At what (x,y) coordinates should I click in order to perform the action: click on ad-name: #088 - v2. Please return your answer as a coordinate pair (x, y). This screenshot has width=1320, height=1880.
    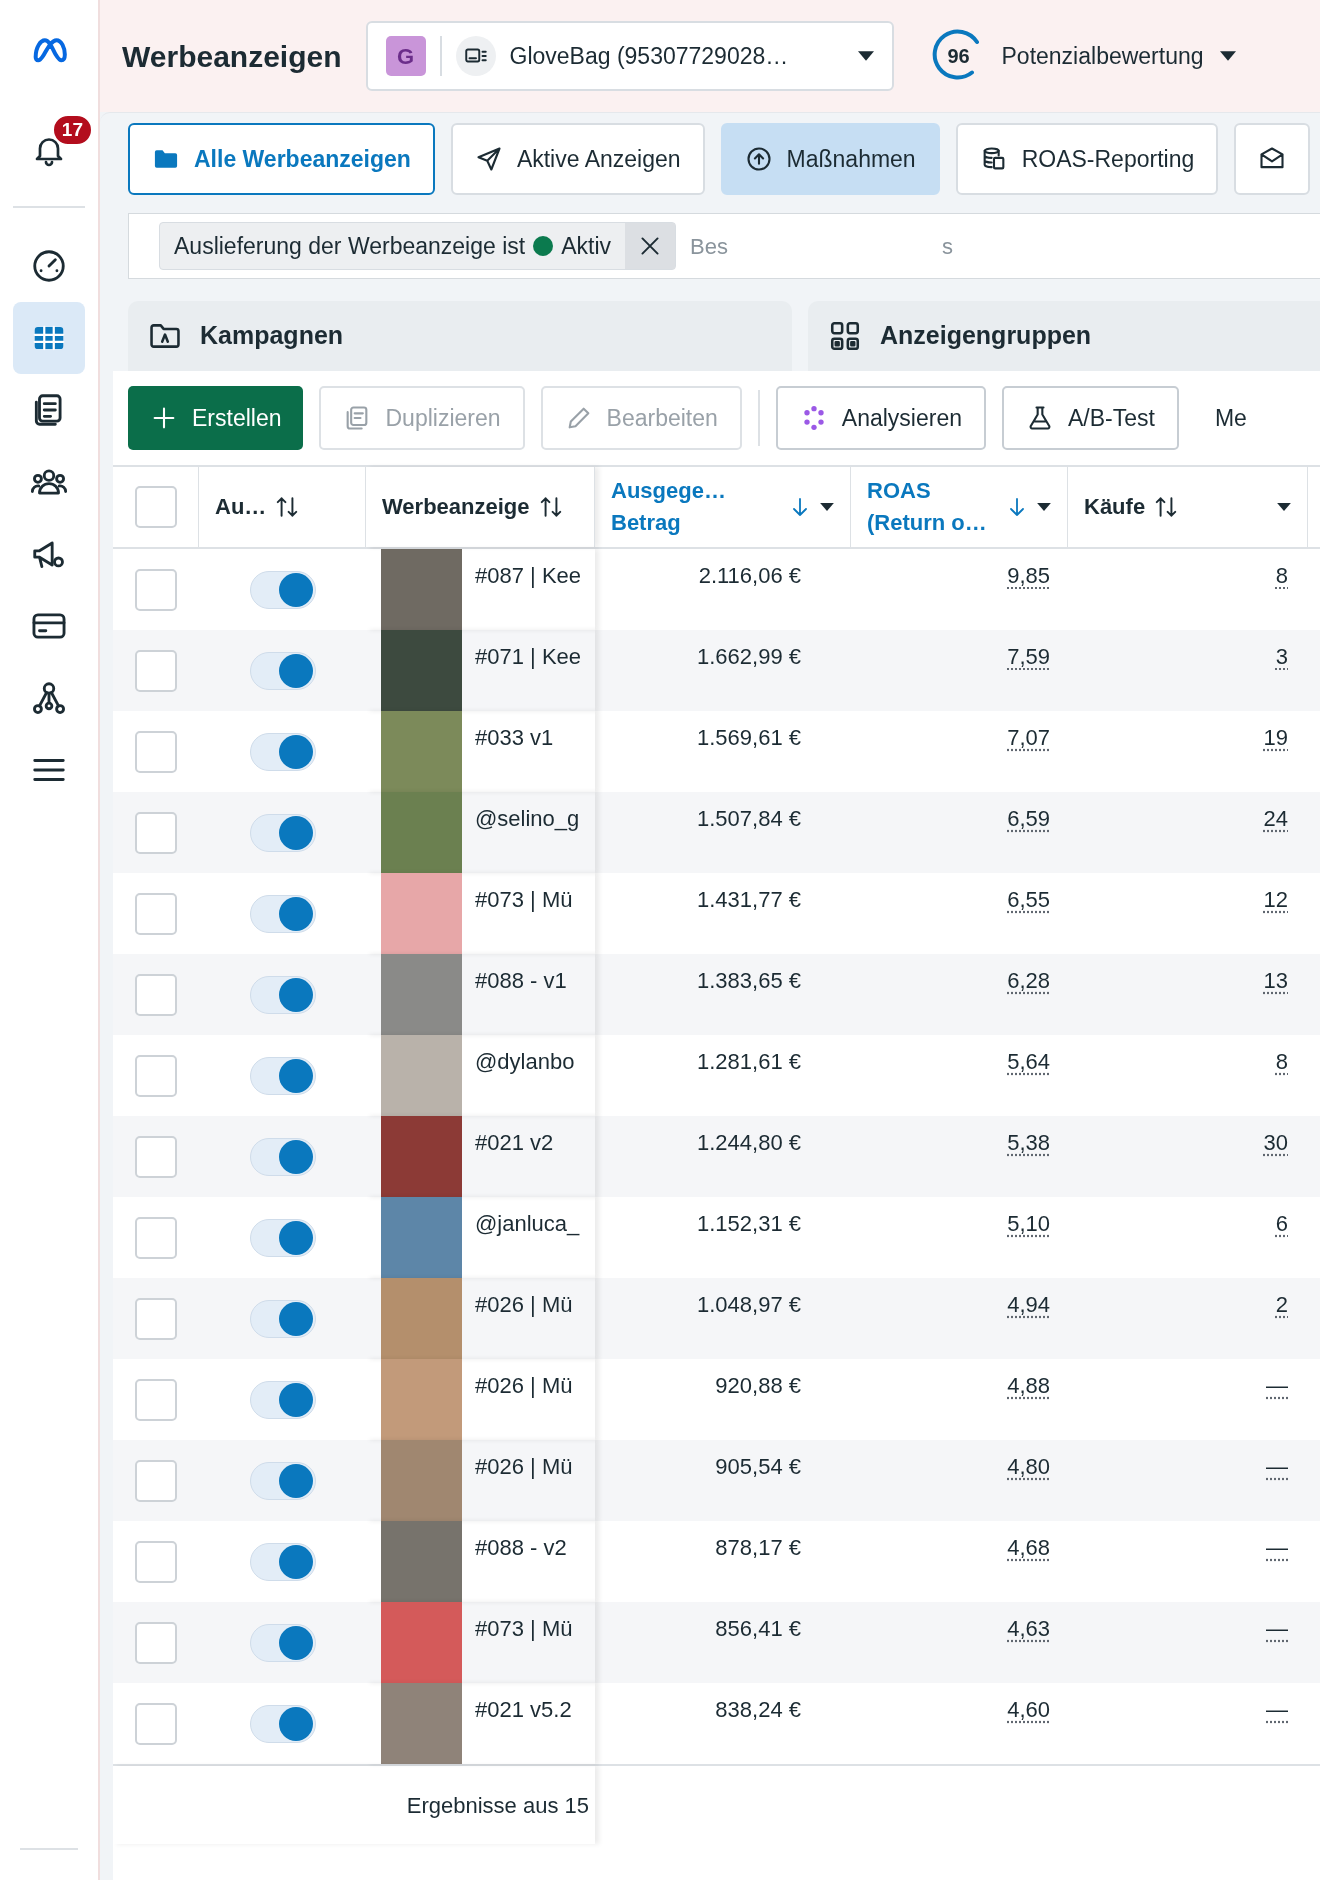
    Looking at the image, I should click on (514, 1542).